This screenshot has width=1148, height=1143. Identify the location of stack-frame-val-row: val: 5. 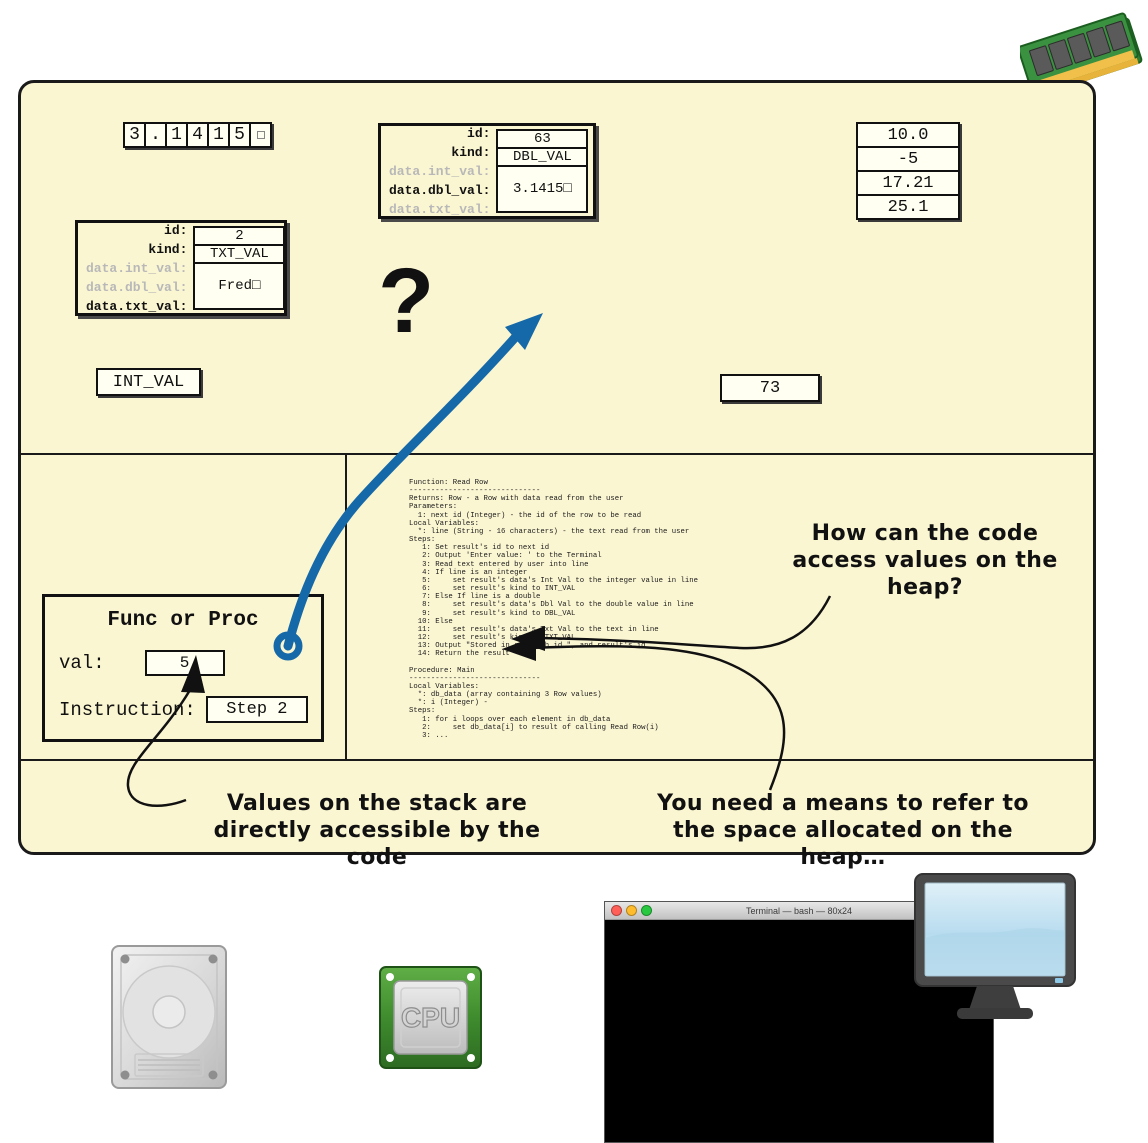
(190, 663).